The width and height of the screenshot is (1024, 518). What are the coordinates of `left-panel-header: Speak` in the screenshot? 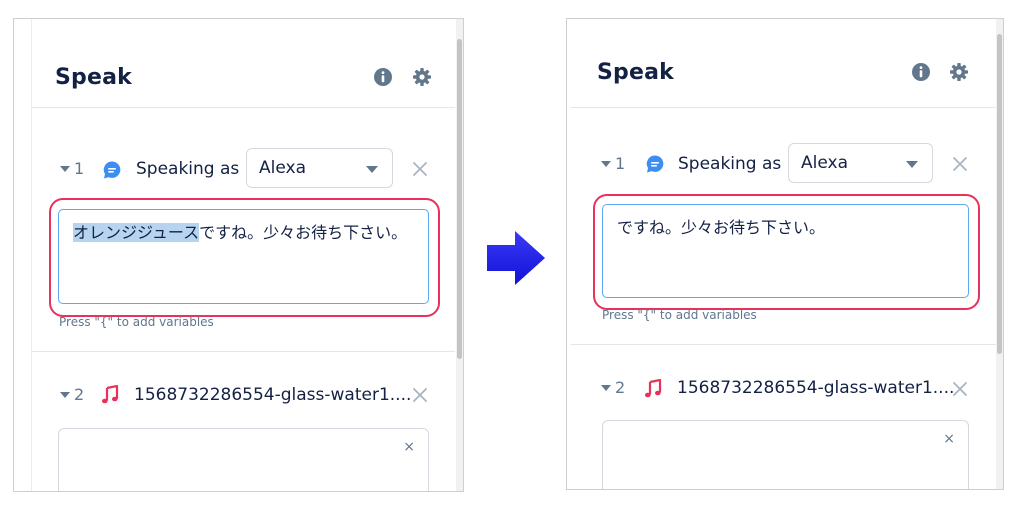 It's located at (243, 63).